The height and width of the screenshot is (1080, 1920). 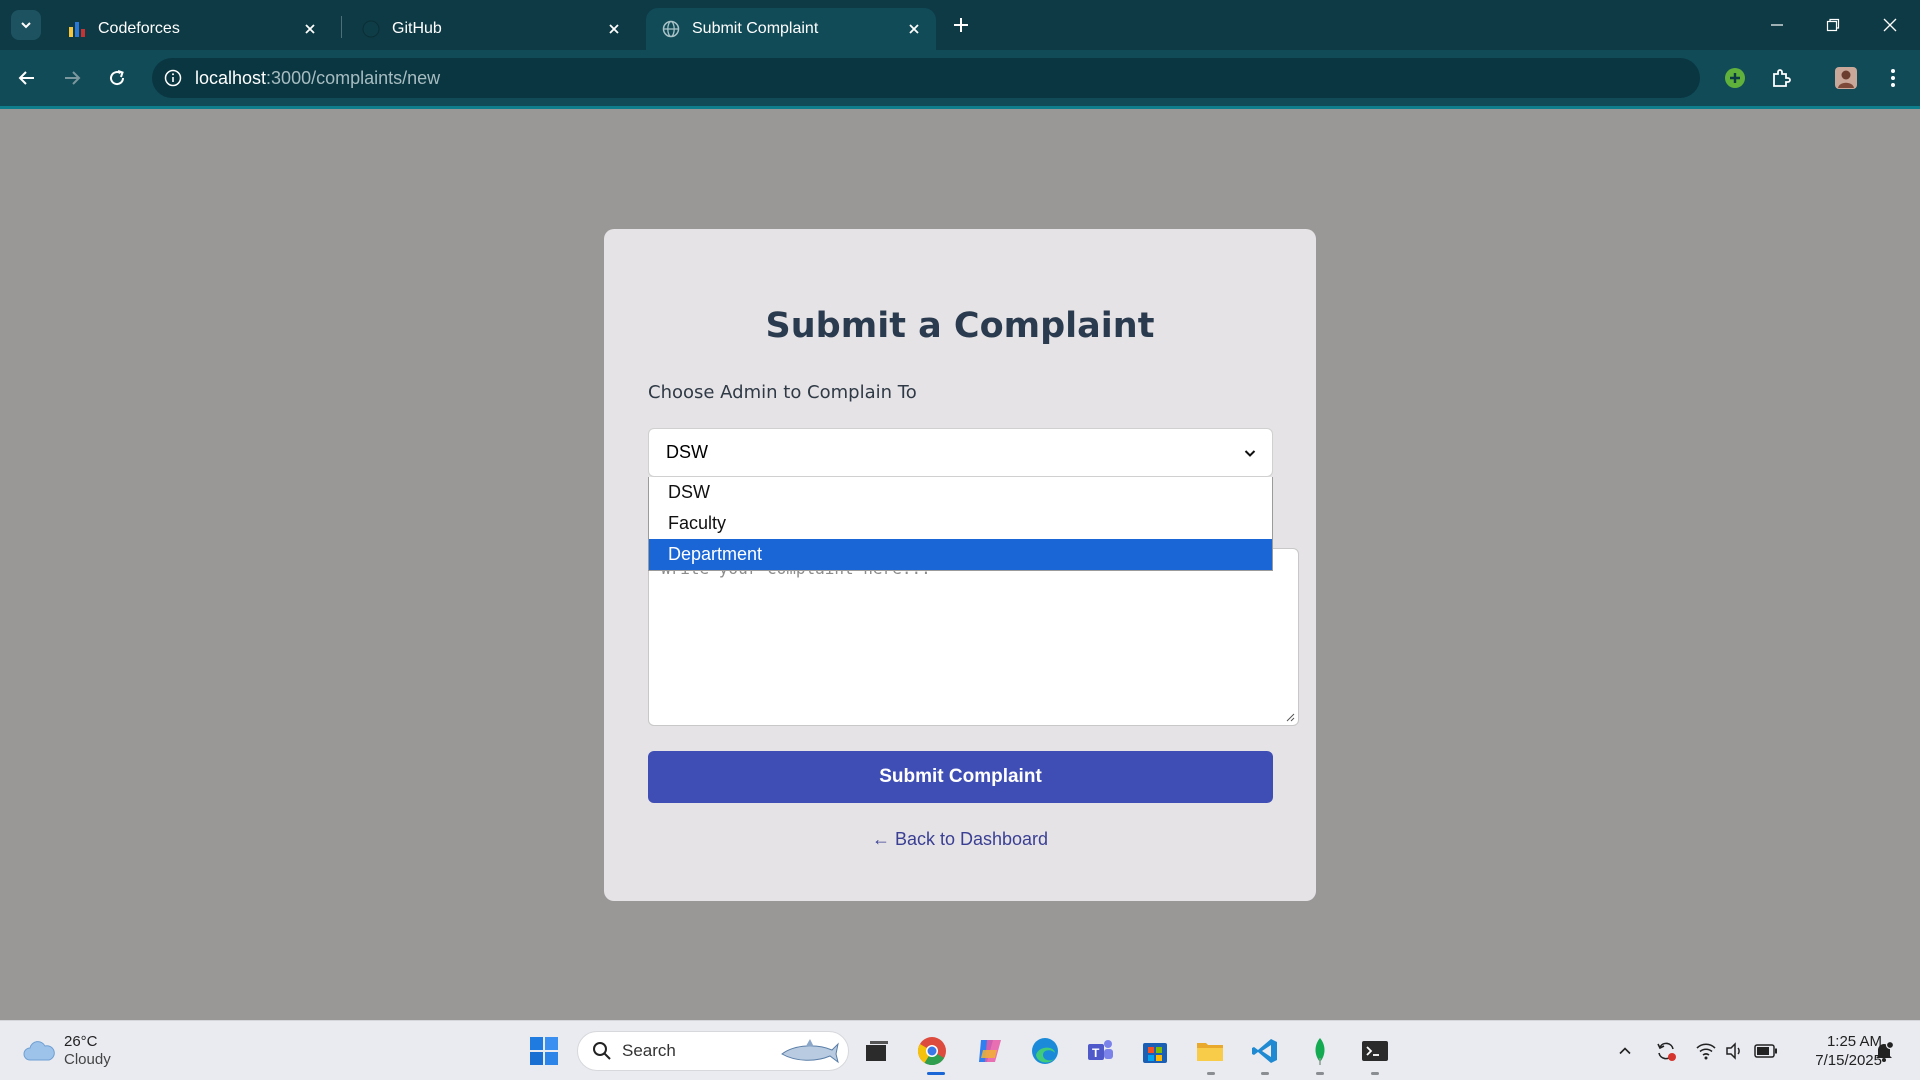 I want to click on shark-icon, so click(x=810, y=1051).